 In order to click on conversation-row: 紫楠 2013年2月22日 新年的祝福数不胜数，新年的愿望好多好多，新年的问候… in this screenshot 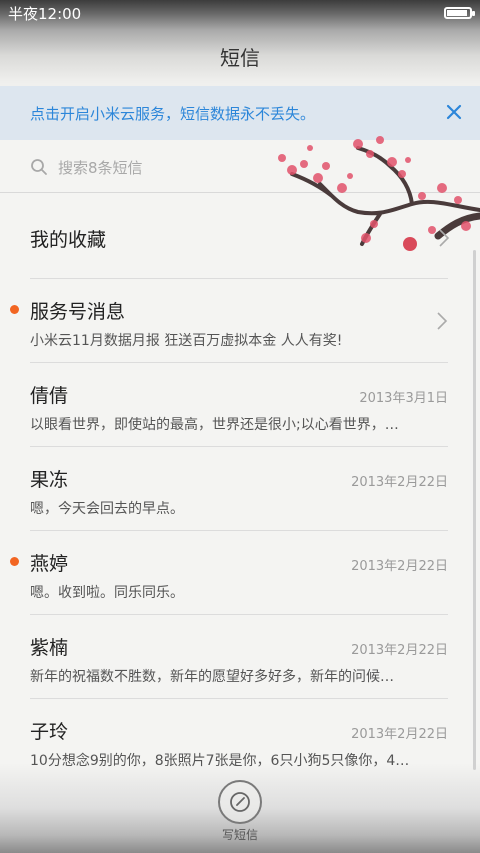, I will do `click(239, 656)`.